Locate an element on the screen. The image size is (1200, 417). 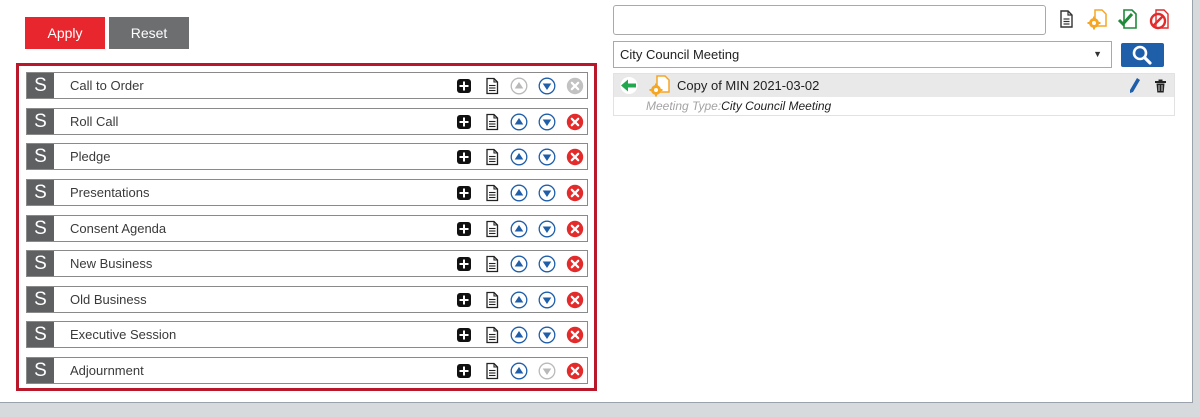
cancel-icon is located at coordinates (1159, 19).